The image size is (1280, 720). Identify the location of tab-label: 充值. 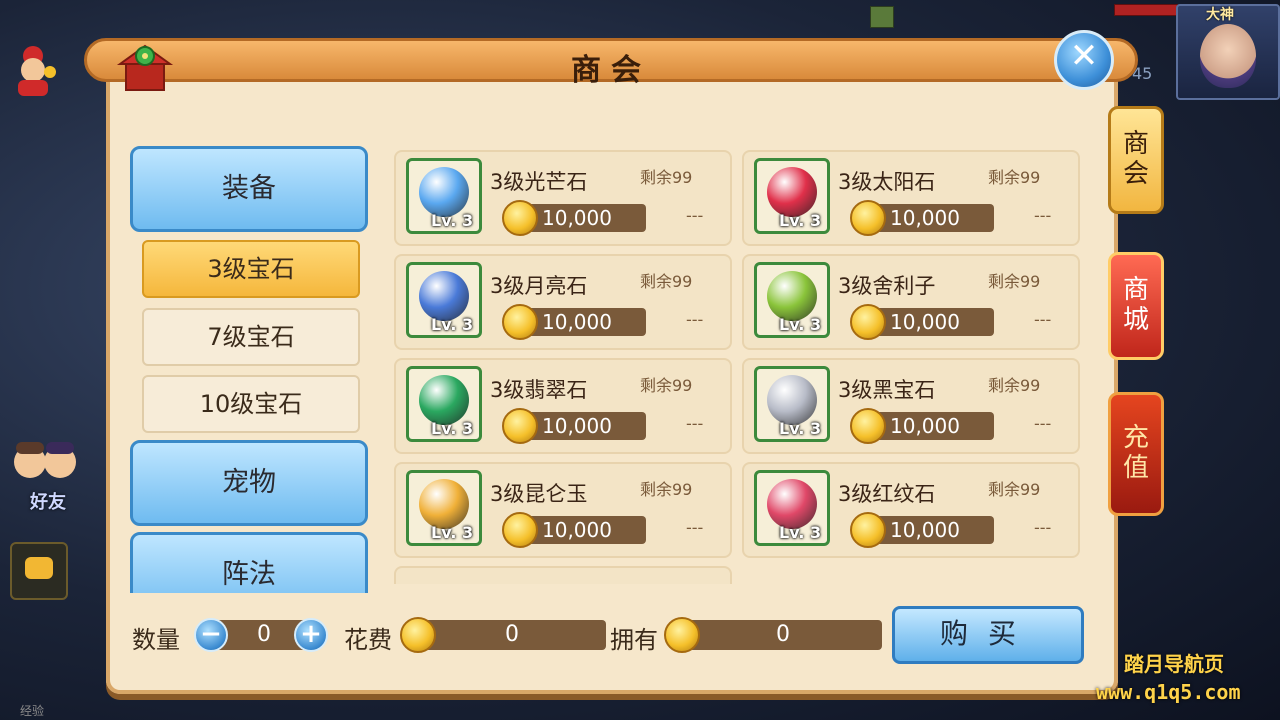
(1135, 453).